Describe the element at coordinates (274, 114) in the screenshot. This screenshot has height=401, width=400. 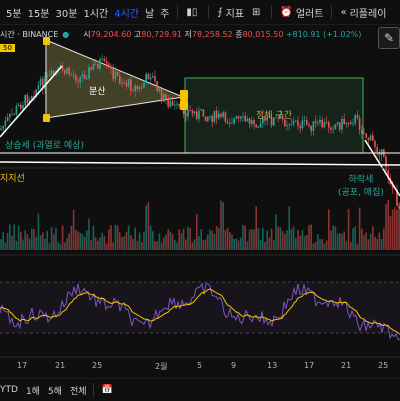
I see `consolidation-label: 정체 구간` at that location.